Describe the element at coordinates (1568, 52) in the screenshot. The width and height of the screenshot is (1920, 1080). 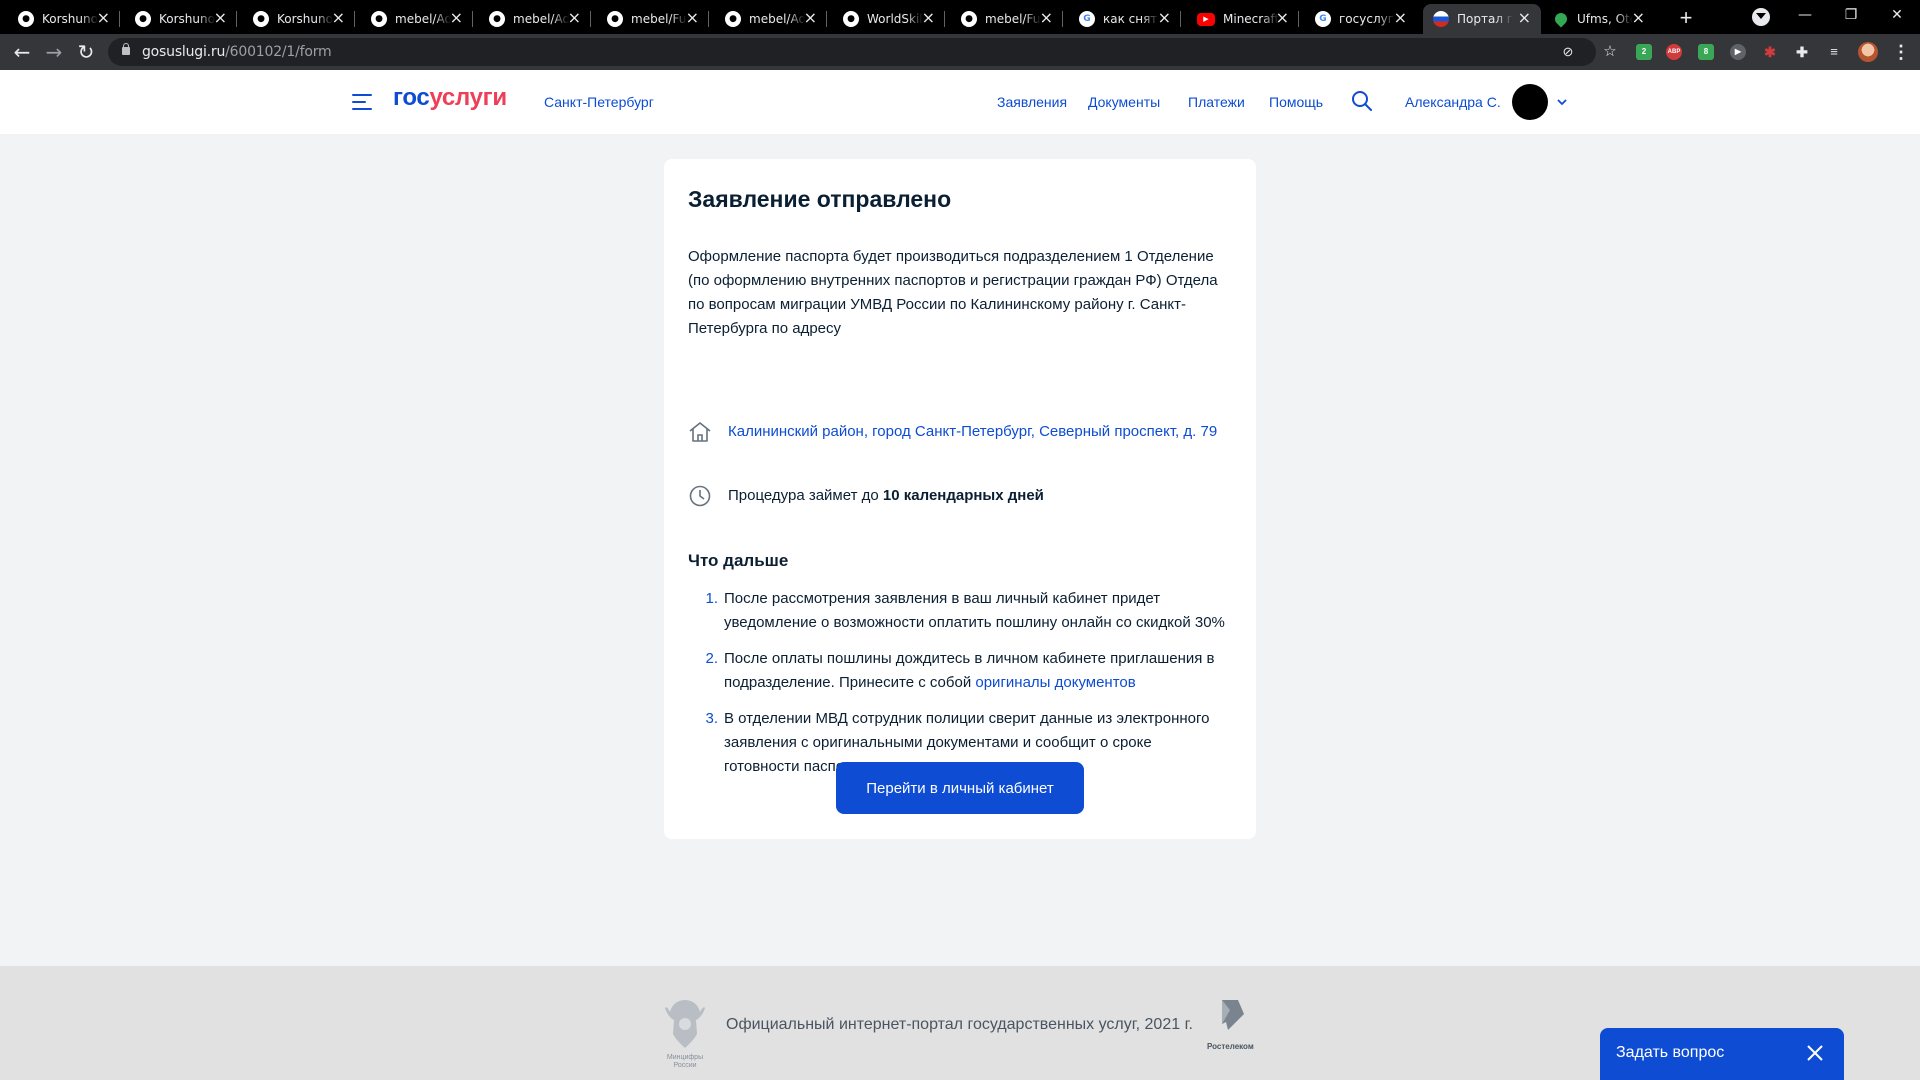
I see `eye-off-icon: ⊘` at that location.